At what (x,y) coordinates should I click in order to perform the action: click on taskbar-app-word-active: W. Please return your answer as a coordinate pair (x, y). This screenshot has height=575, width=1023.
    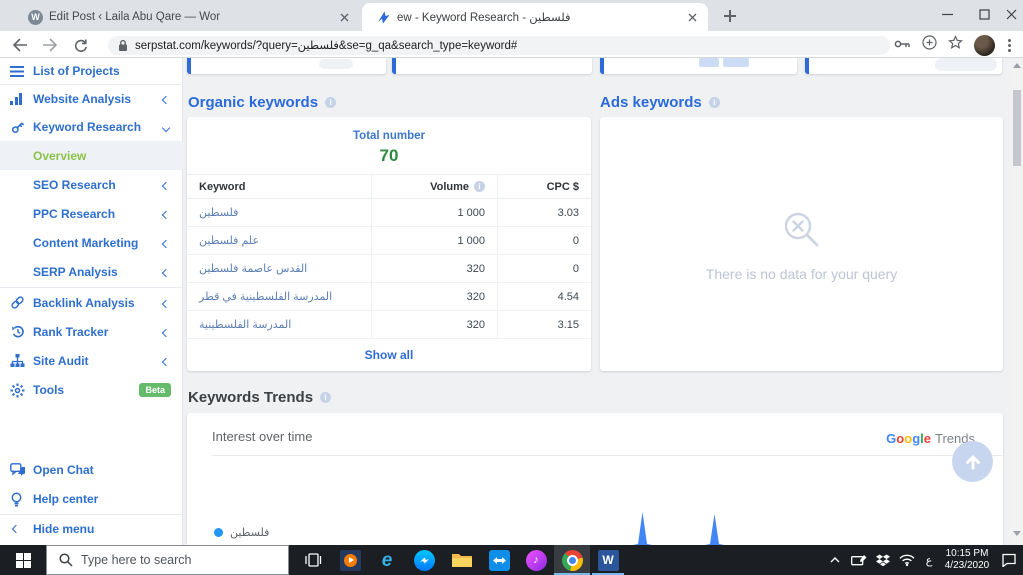
    Looking at the image, I should click on (608, 560).